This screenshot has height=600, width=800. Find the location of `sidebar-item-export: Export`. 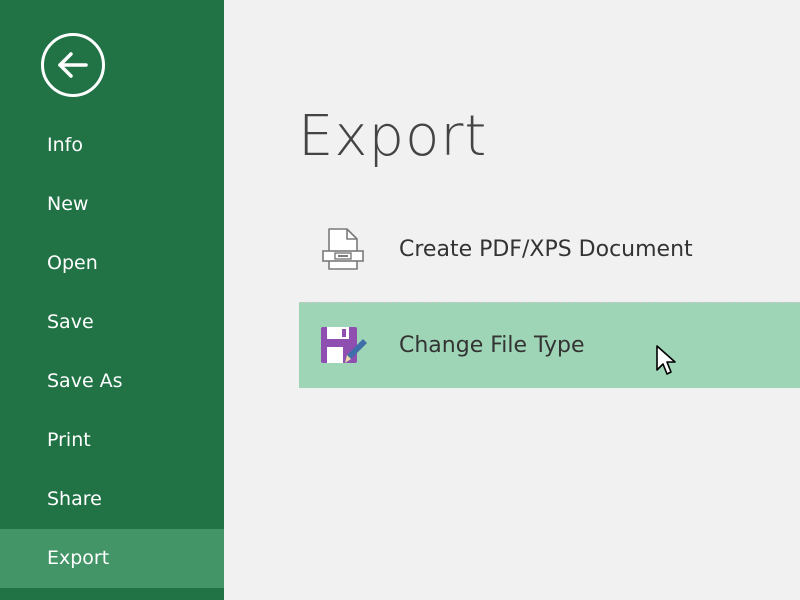

sidebar-item-export: Export is located at coordinates (112, 558).